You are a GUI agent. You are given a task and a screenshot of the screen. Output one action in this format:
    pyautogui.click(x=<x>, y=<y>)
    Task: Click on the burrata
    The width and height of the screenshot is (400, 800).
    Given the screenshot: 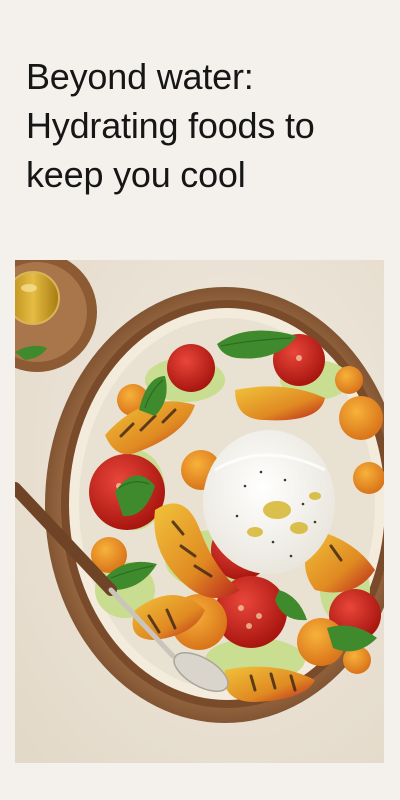 What is the action you would take?
    pyautogui.click(x=269, y=502)
    